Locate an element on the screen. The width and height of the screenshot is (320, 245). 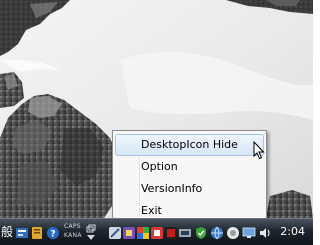
menu-item-desktopicon-hide: DesktopIcon Hide is located at coordinates (189, 145).